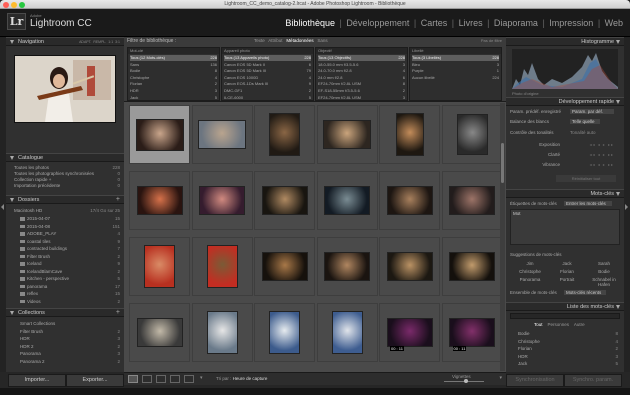 This screenshot has height=395, width=630. I want to click on zoom-fill: REMPL., so click(99, 42).